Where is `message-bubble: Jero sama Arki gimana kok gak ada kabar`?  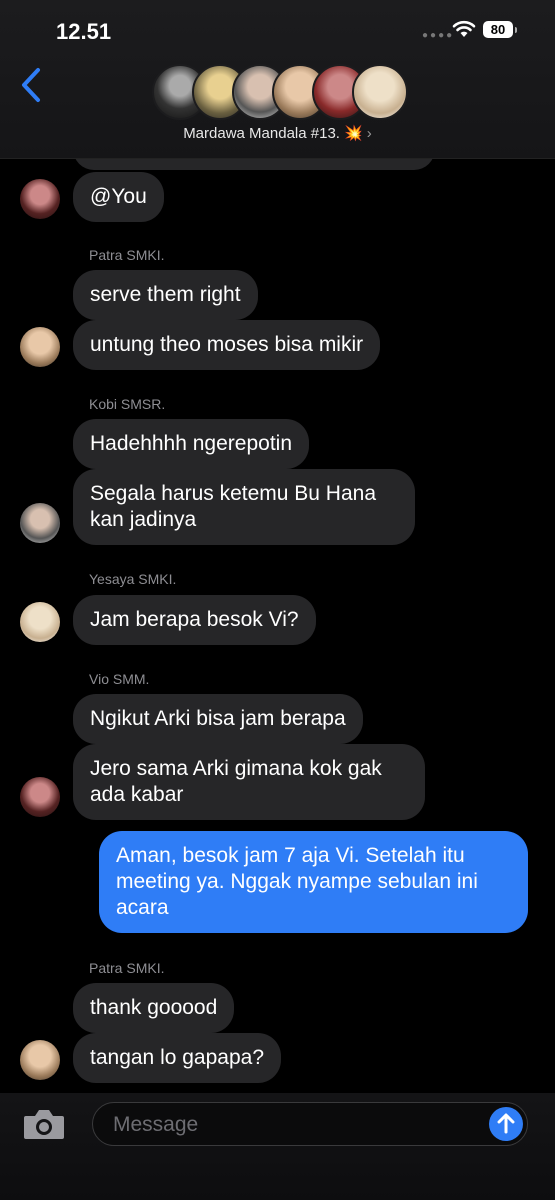 message-bubble: Jero sama Arki gimana kok gak ada kabar is located at coordinates (249, 782).